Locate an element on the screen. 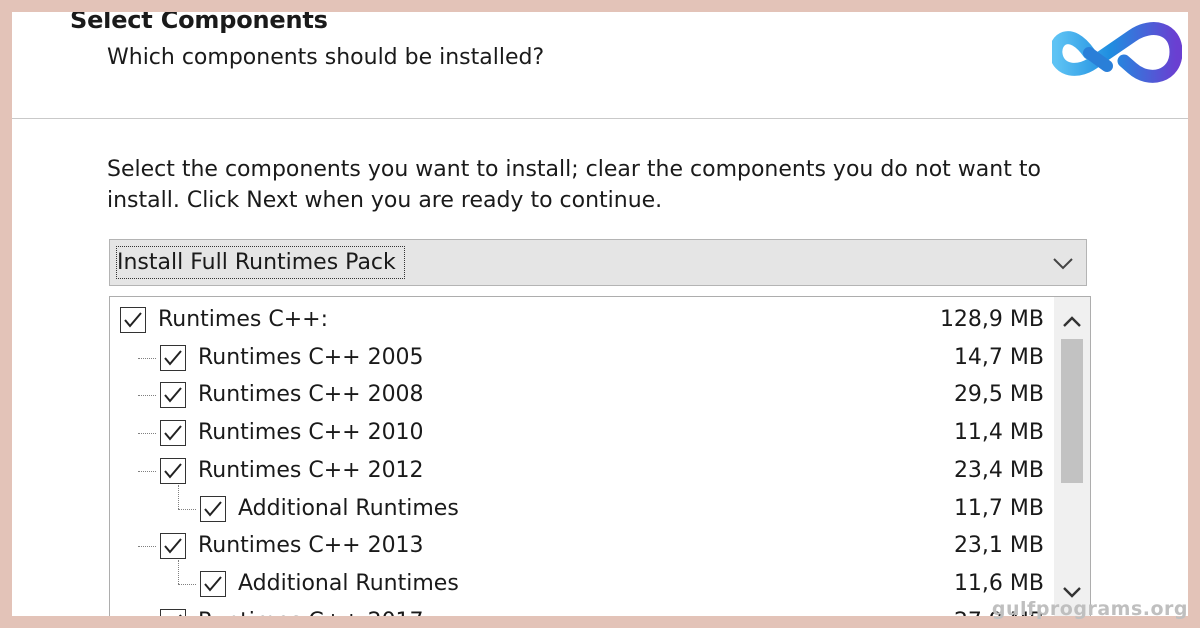  component-row: Runtimes C++ 2008 29,5 MB is located at coordinates (577, 395).